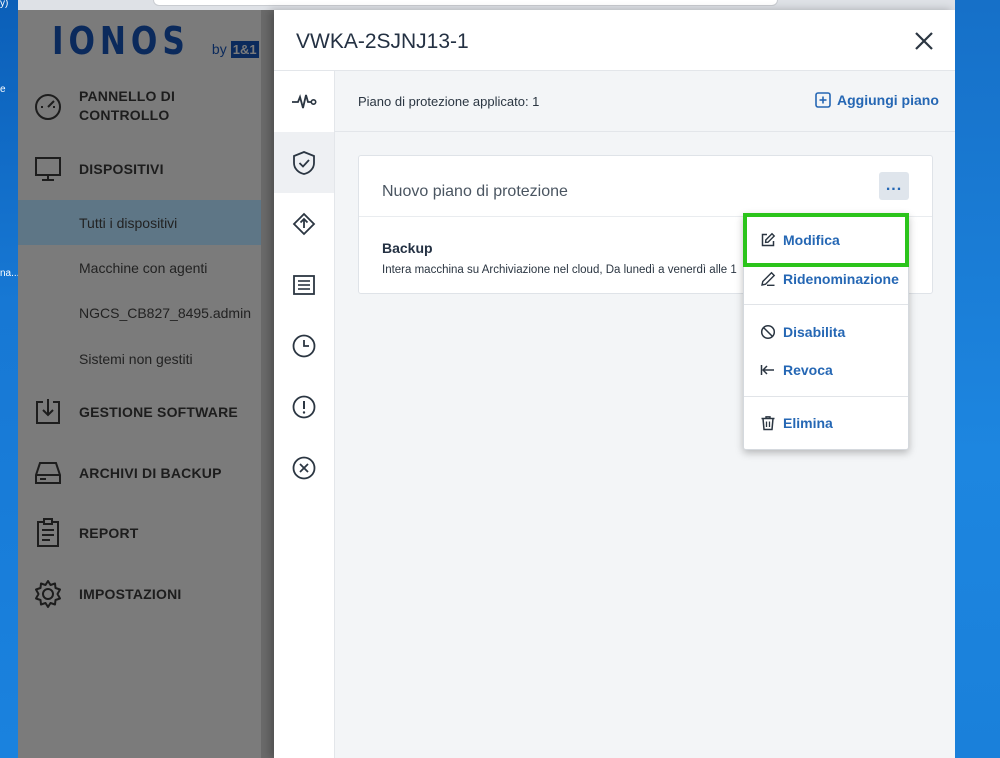 Image resolution: width=1000 pixels, height=758 pixels. Describe the element at coordinates (4, 4) in the screenshot. I see `desktop-label: y)` at that location.